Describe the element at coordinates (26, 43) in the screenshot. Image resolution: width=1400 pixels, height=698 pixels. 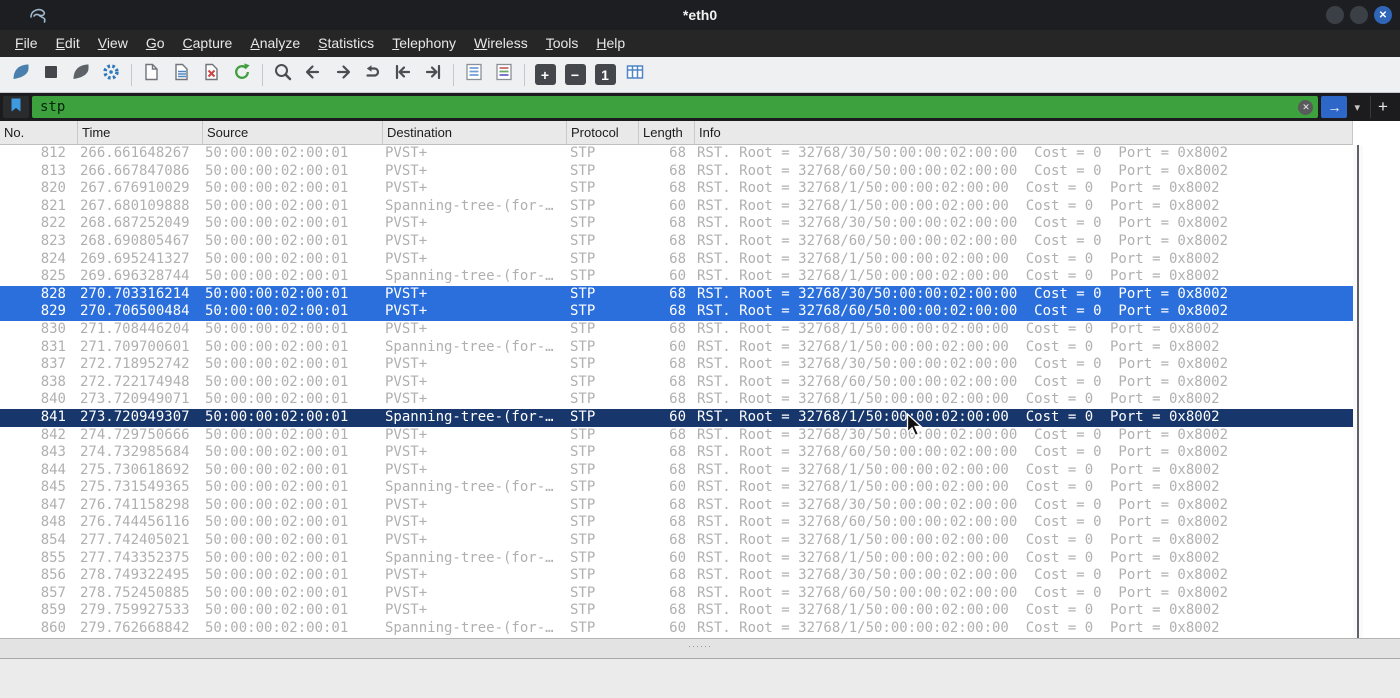
I see `menu-file: File` at that location.